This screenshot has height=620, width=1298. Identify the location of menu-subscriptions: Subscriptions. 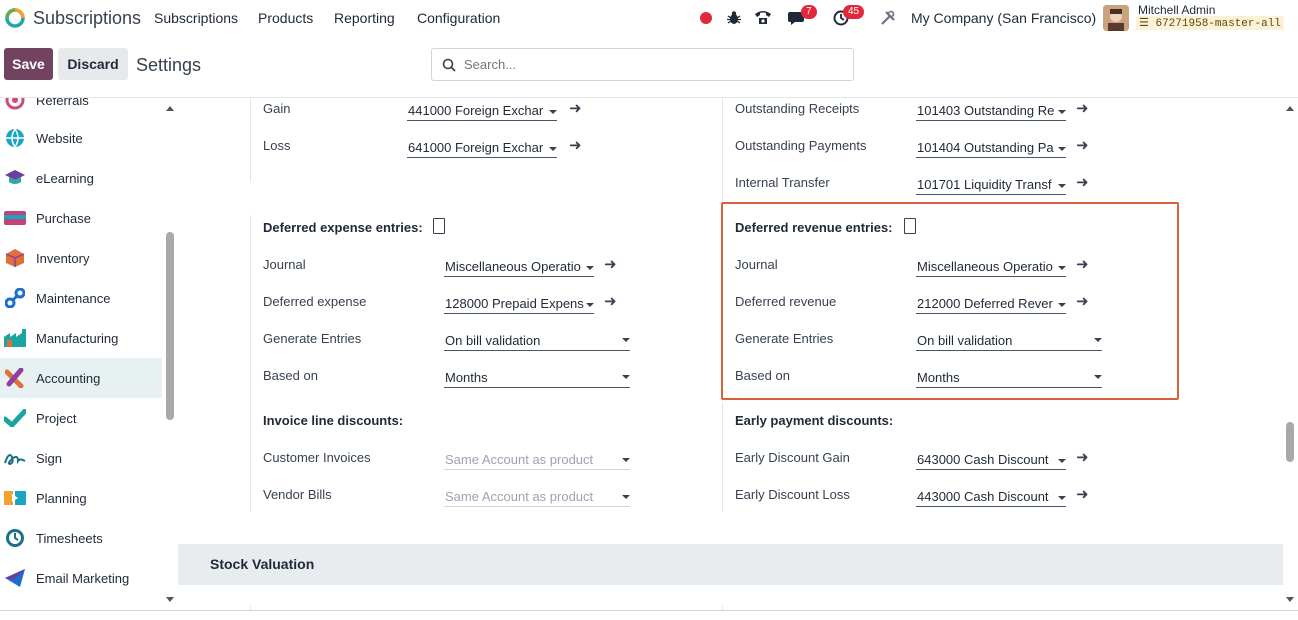
(196, 18).